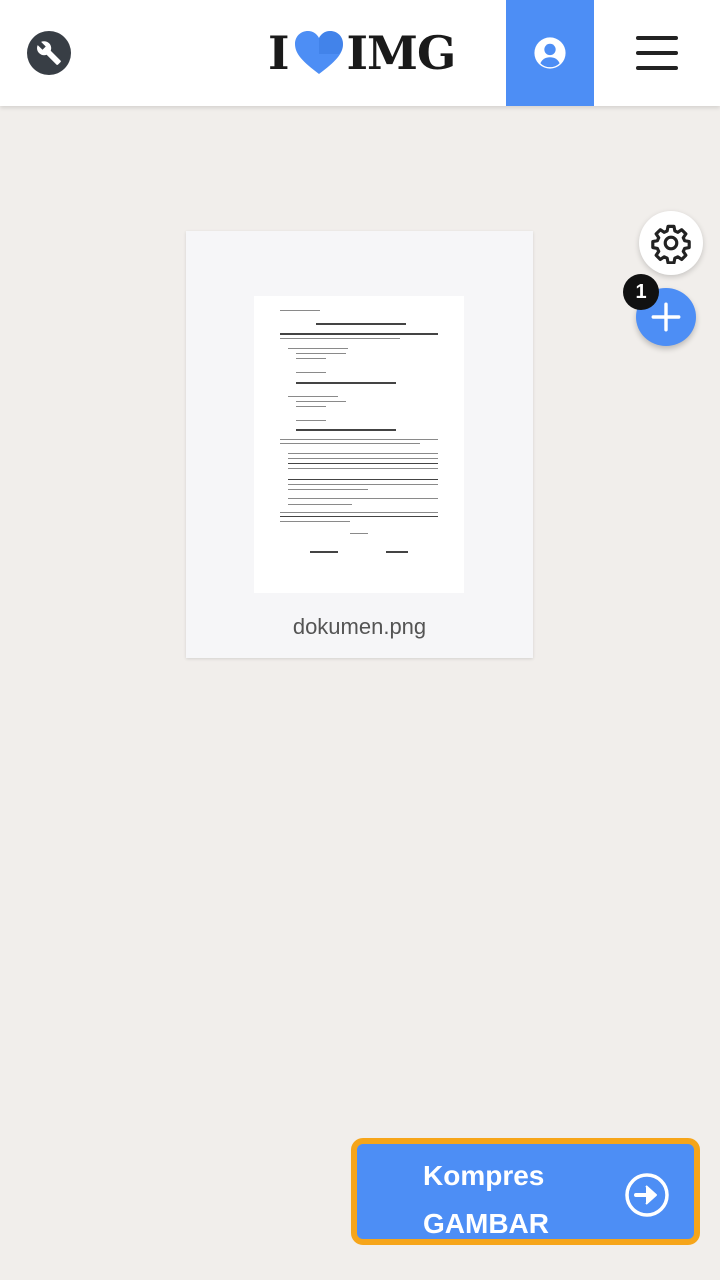 The image size is (720, 1280). I want to click on app-logo: I IMG, so click(362, 53).